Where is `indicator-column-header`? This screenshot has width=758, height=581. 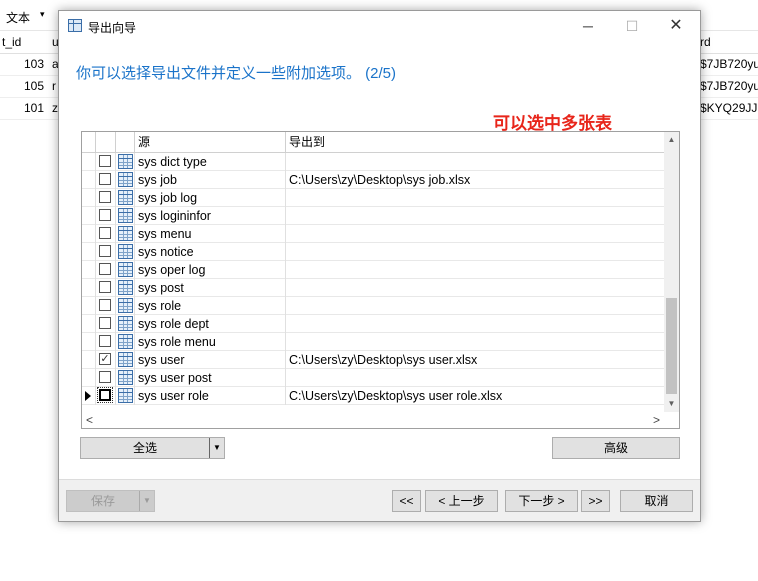
indicator-column-header is located at coordinates (89, 142).